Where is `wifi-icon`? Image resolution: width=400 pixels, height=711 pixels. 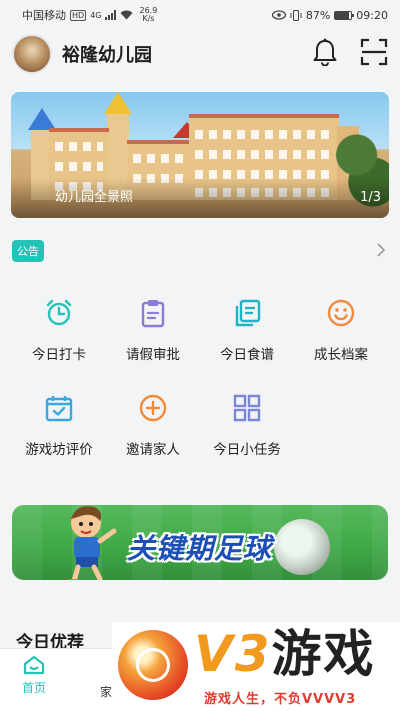 wifi-icon is located at coordinates (126, 15).